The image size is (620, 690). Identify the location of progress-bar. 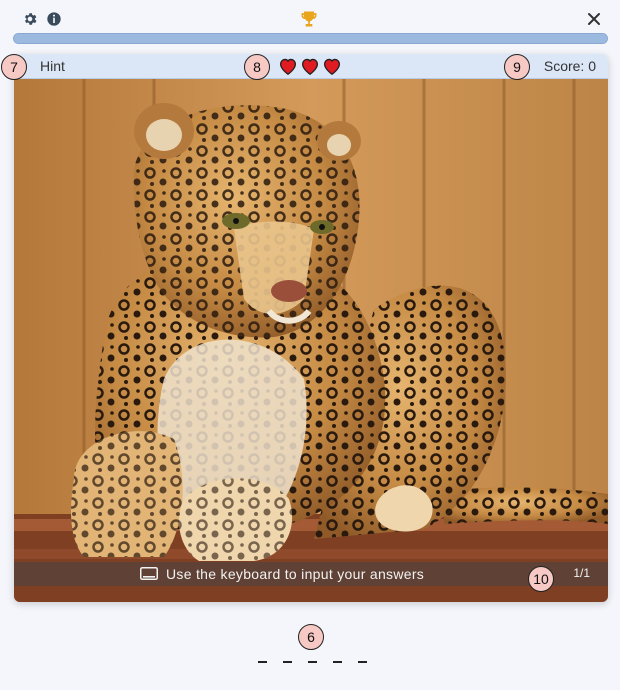
(310, 38).